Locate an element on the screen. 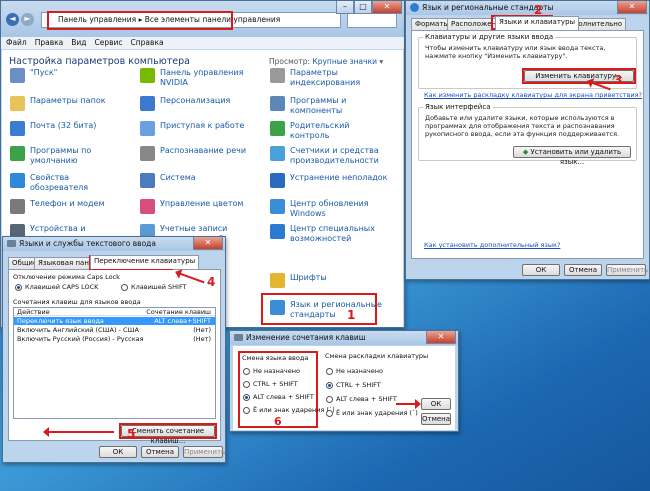 The width and height of the screenshot is (650, 491). control-panel-item-label: Программы по умолчанию is located at coordinates (61, 155).